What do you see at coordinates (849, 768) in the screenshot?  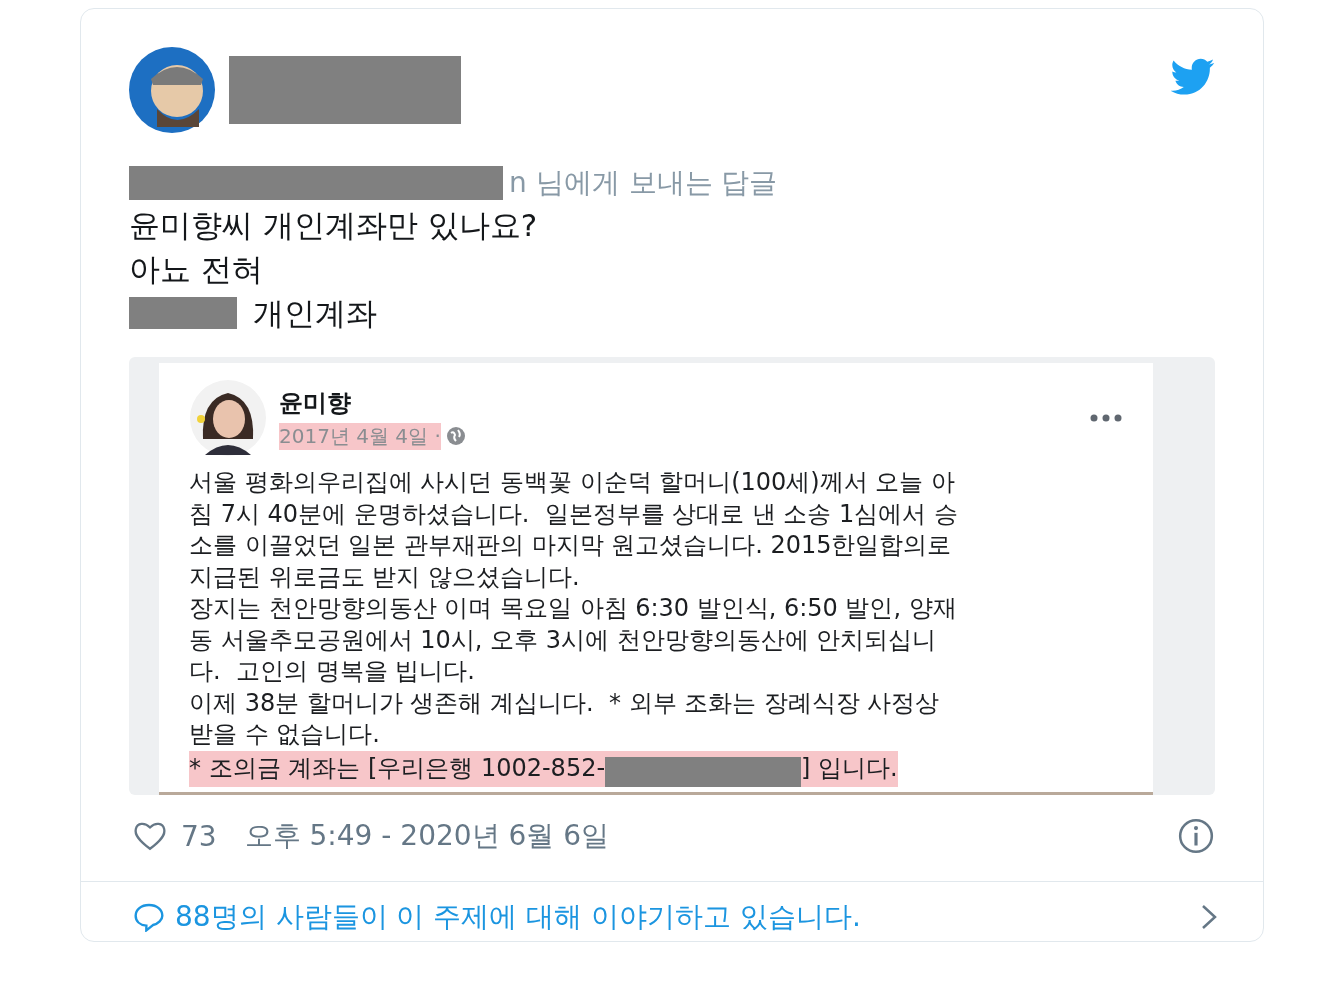 I see `post-text: ] 입니다.` at bounding box center [849, 768].